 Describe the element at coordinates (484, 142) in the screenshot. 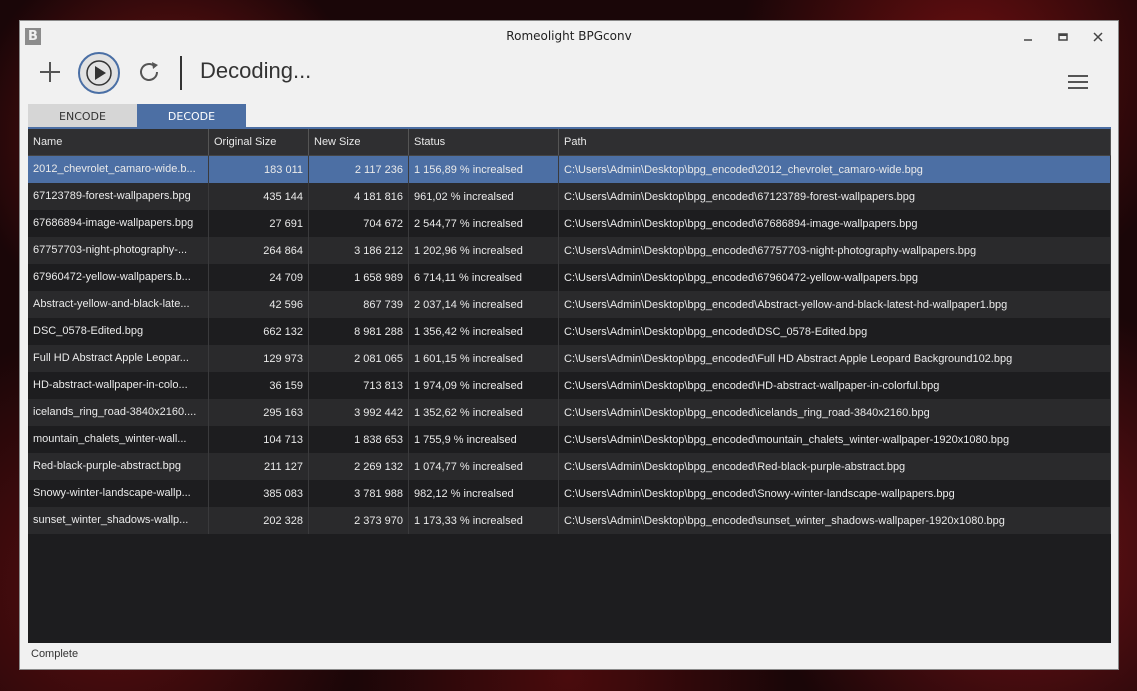

I see `column-header-status: Status` at that location.